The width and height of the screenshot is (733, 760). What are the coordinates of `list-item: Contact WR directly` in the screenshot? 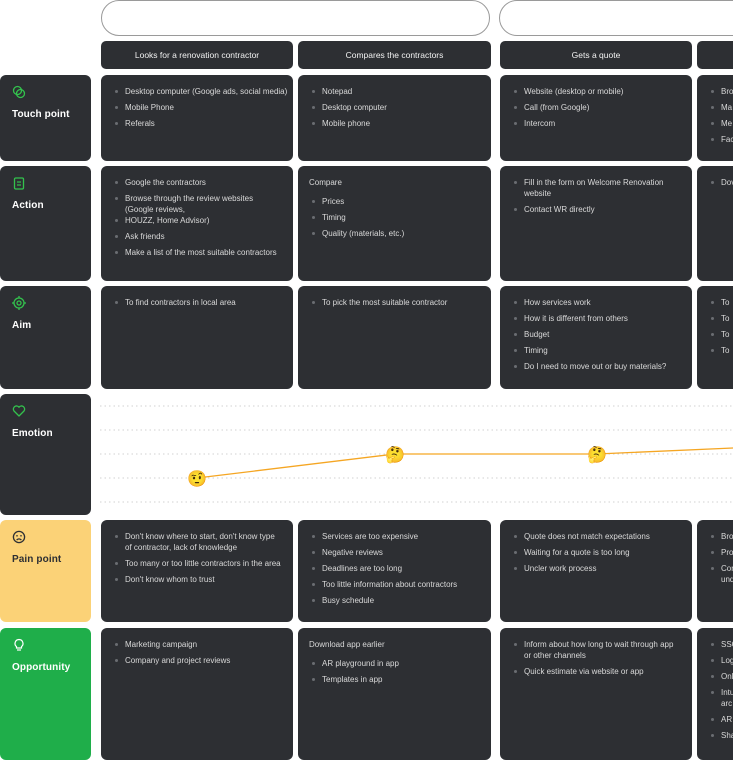 It's located at (596, 209).